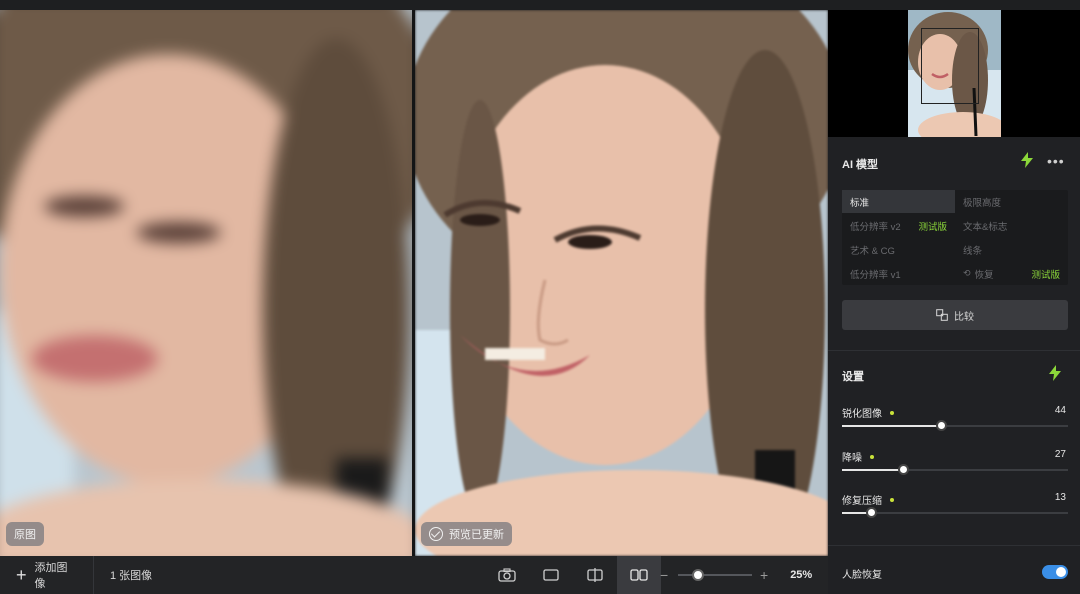 This screenshot has width=1080, height=594. What do you see at coordinates (476, 535) in the screenshot?
I see `preview-updated-label: 预览已更新` at bounding box center [476, 535].